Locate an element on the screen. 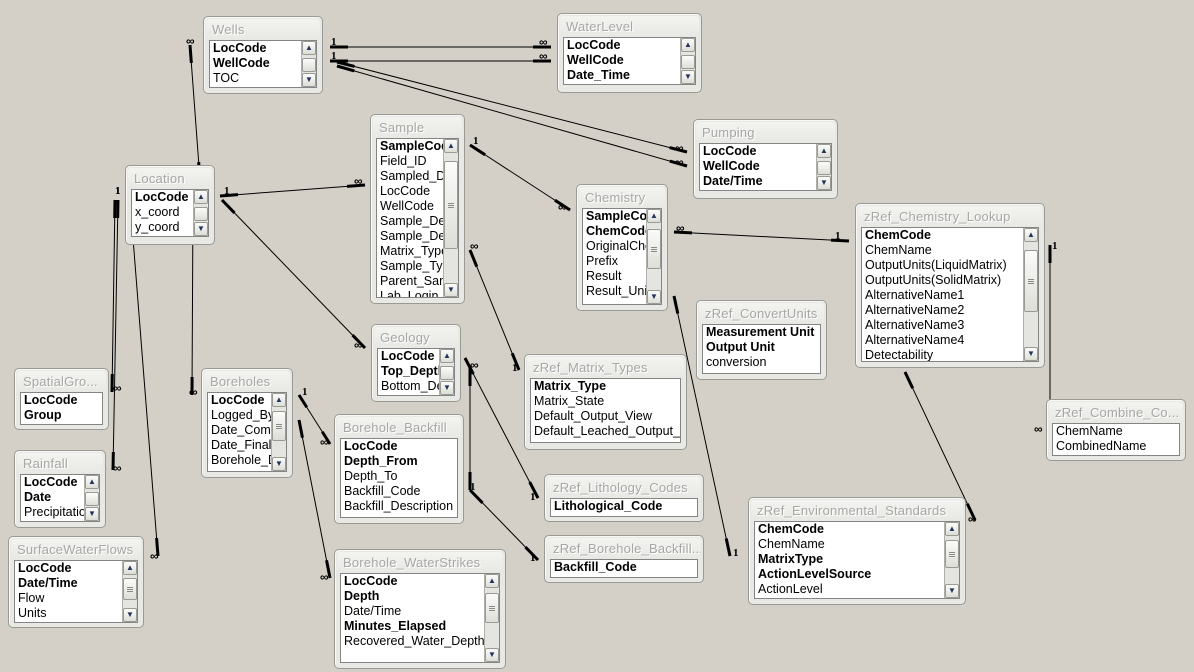 Image resolution: width=1194 pixels, height=672 pixels. field-row: AlternativeName4 is located at coordinates (945, 340).